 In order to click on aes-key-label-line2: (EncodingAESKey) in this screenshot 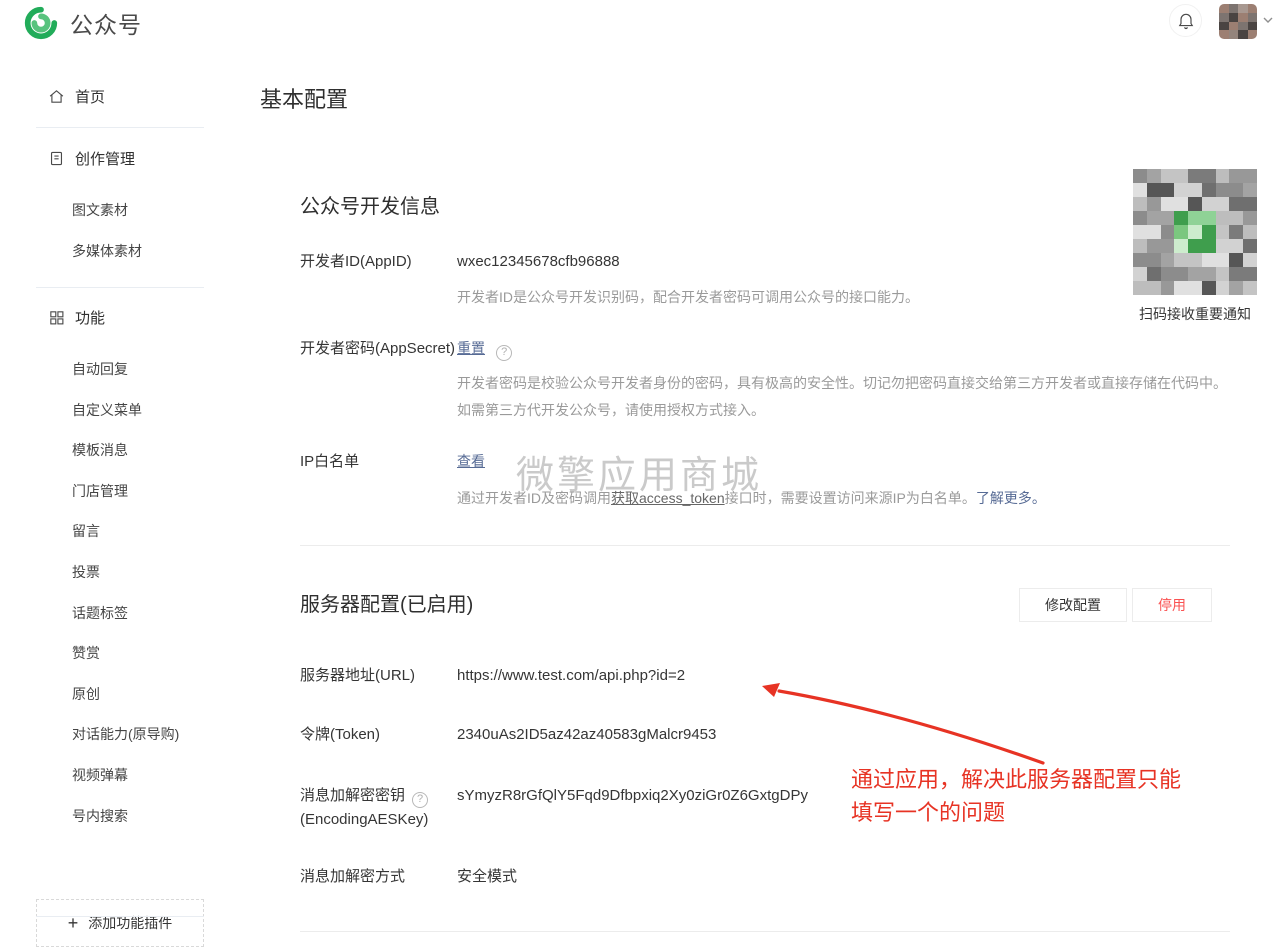, I will do `click(364, 819)`.